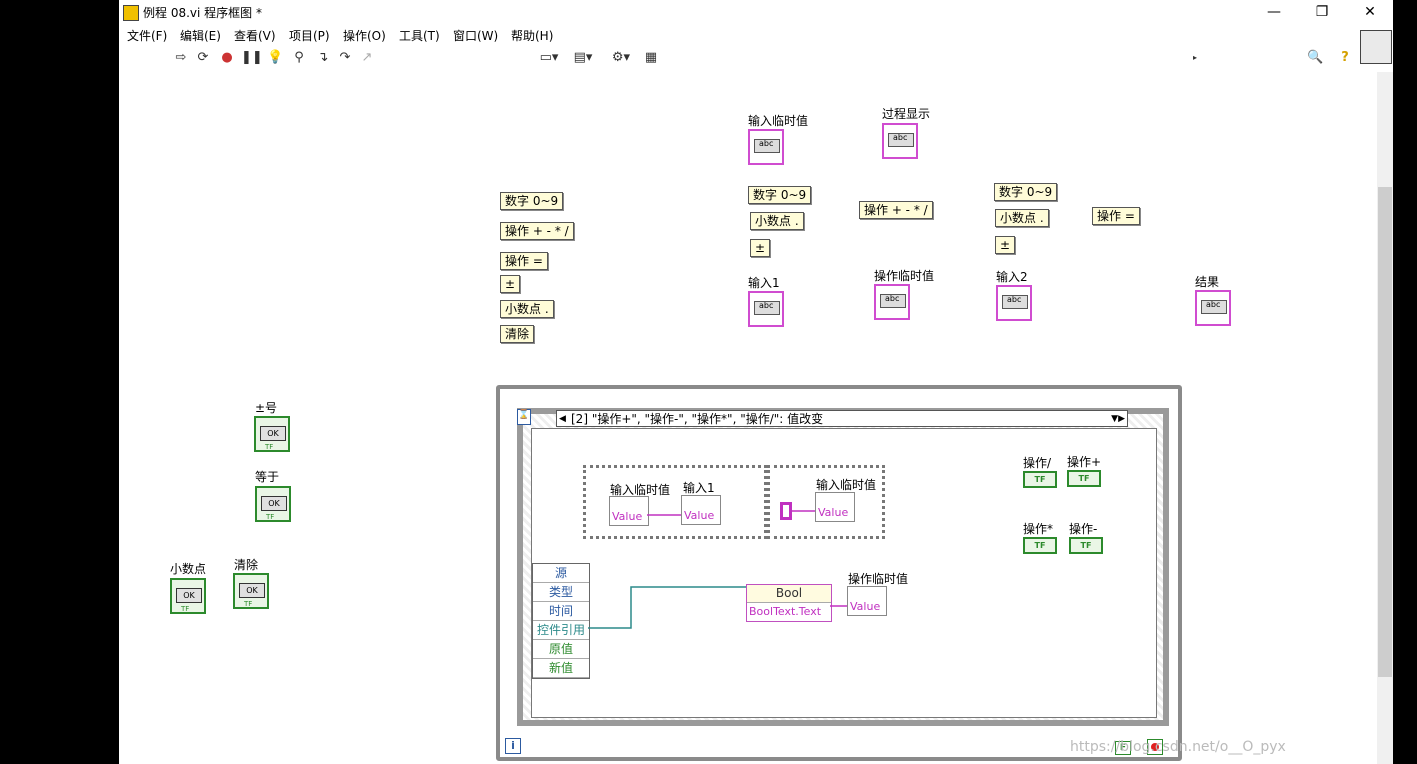 Image resolution: width=1417 pixels, height=764 pixels. Describe the element at coordinates (299, 58) in the screenshot. I see `retain-wire-values-icon: ⚲` at that location.